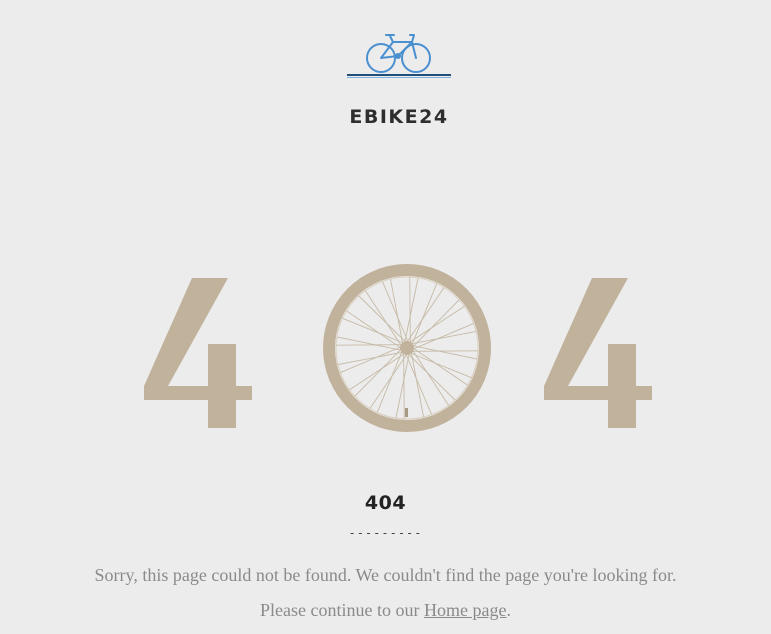  Describe the element at coordinates (508, 610) in the screenshot. I see `continue-suffix: .` at that location.